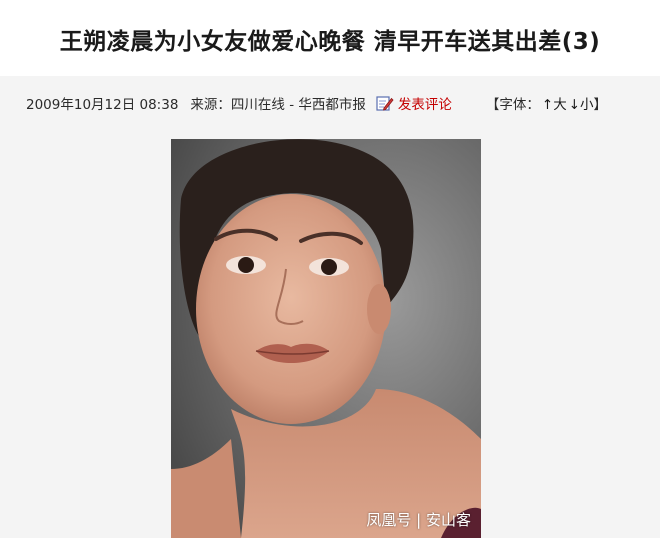 This screenshot has width=660, height=538. Describe the element at coordinates (102, 105) in the screenshot. I see `publish-datetime: 2009年10月12日 08:38` at that location.